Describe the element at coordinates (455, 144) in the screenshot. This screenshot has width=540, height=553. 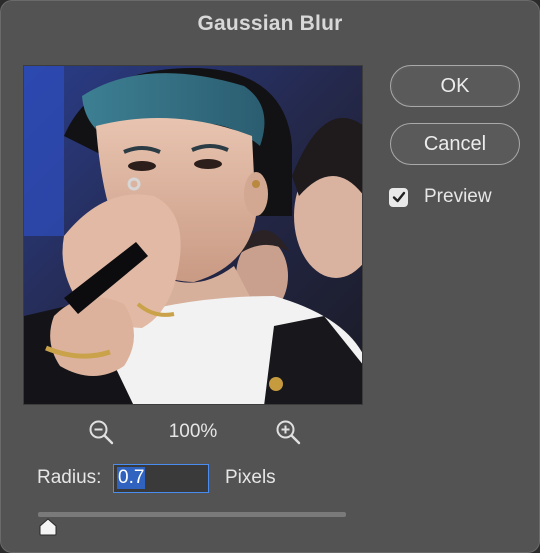
I see `cancel-button: Cancel` at that location.